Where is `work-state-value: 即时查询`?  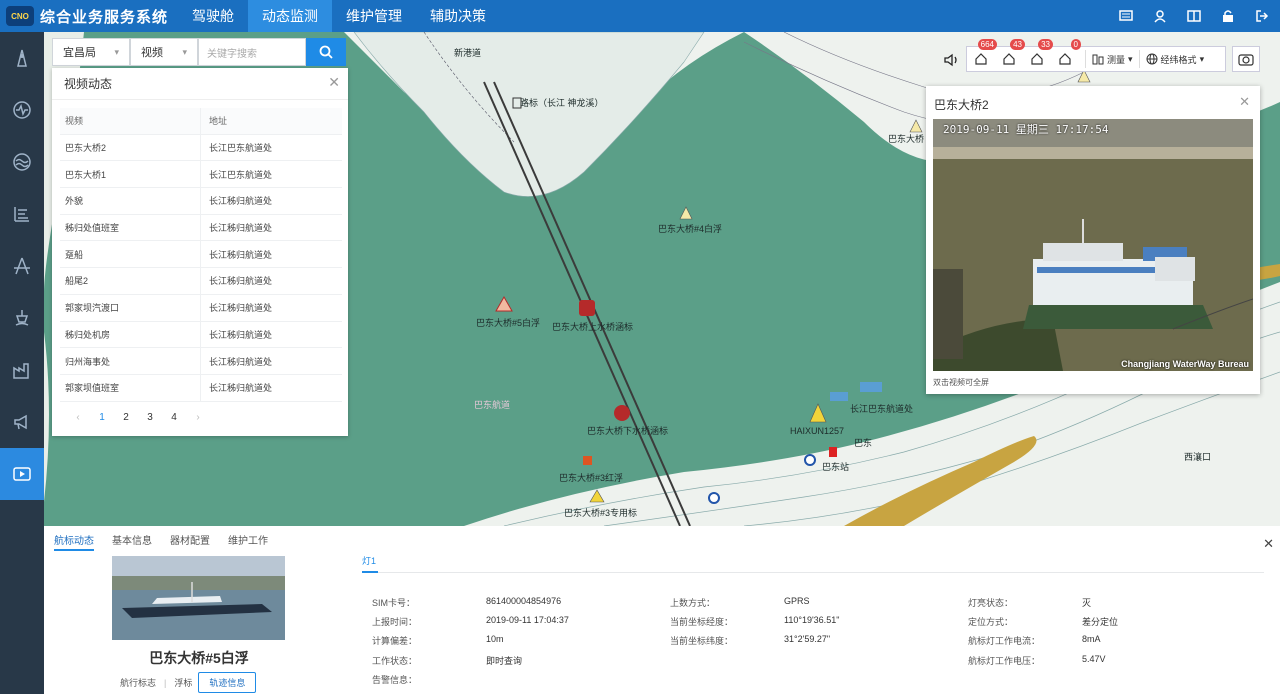 work-state-value: 即时查询 is located at coordinates (504, 660).